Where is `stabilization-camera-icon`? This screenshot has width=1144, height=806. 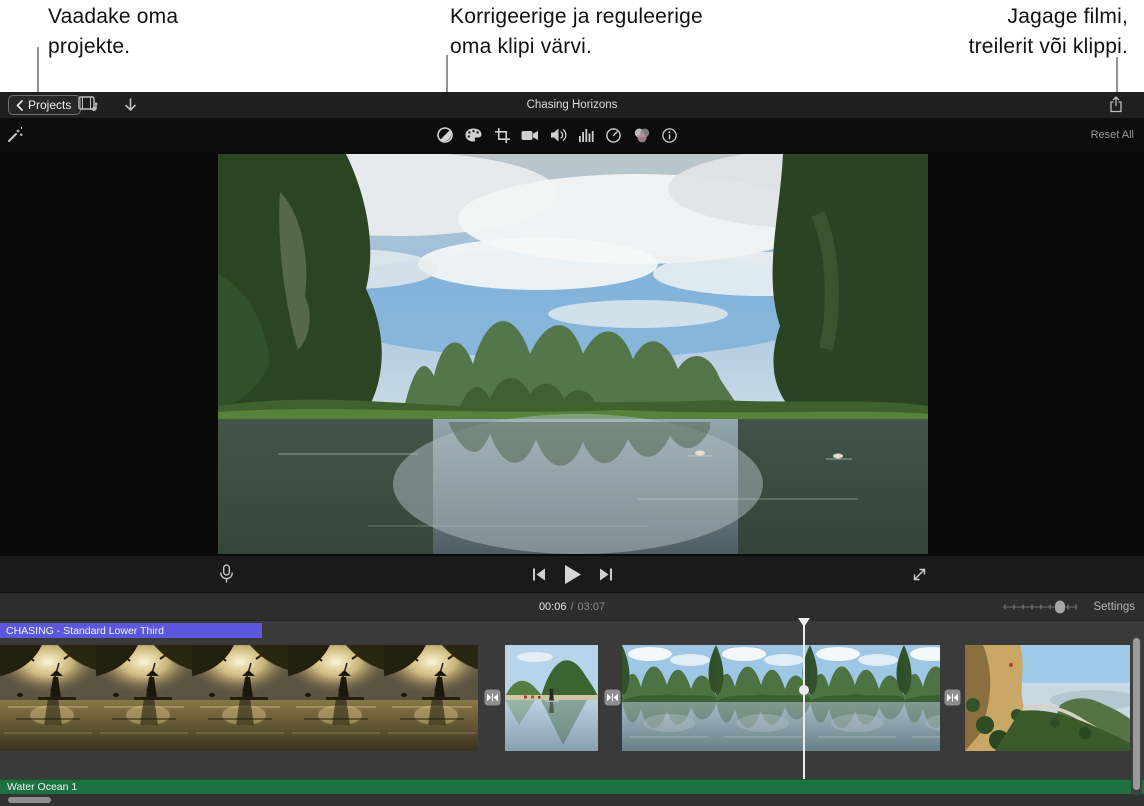 stabilization-camera-icon is located at coordinates (530, 135).